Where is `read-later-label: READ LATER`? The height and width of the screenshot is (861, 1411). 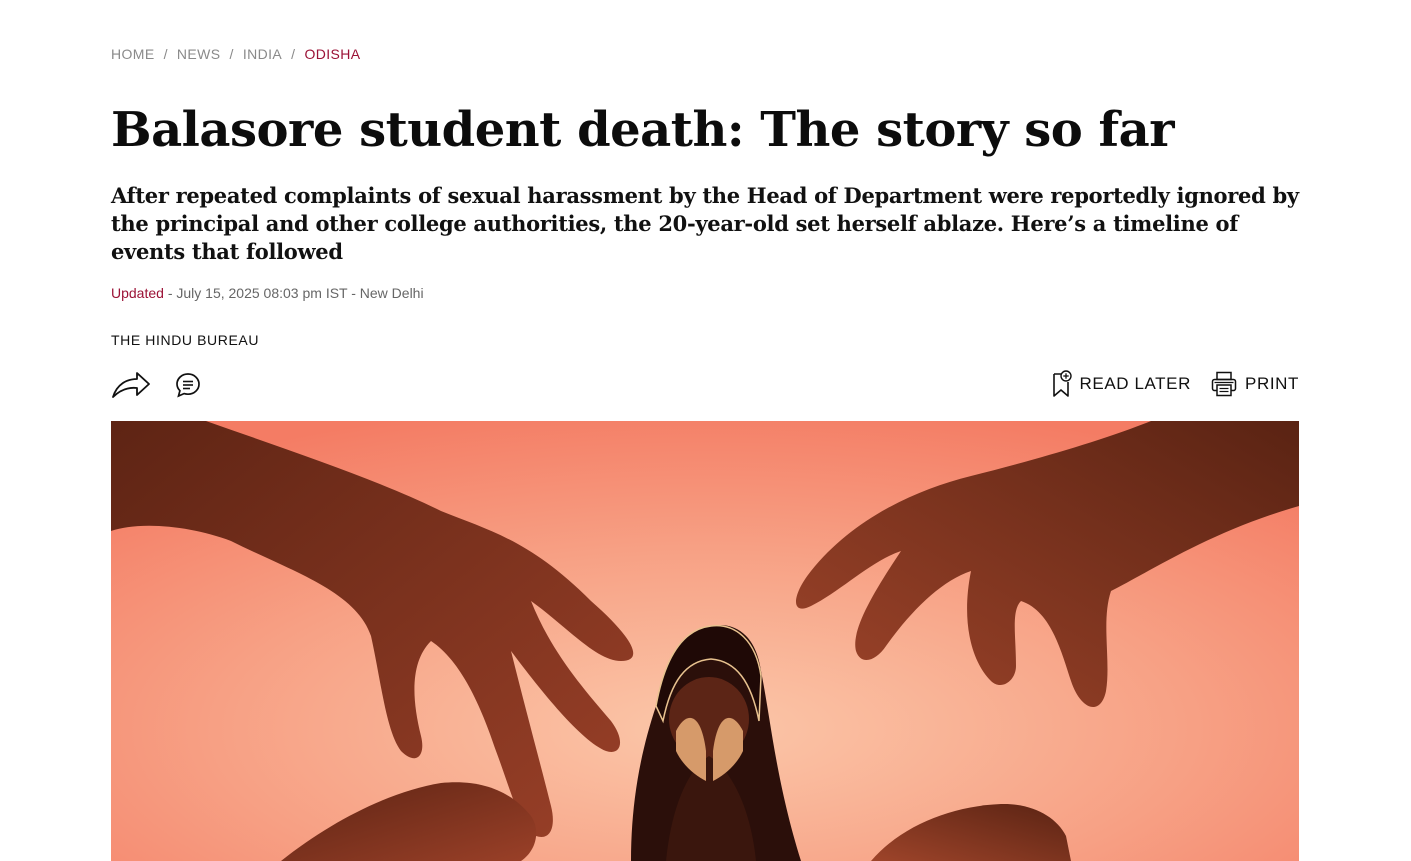
read-later-label: READ LATER is located at coordinates (1135, 383).